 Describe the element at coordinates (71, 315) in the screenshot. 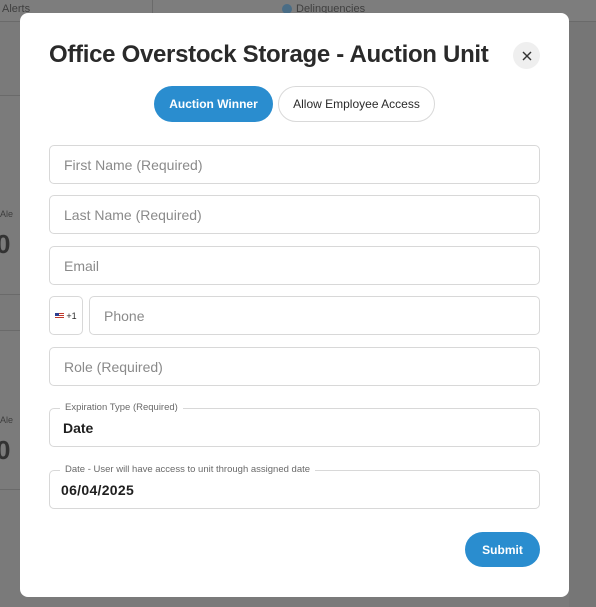

I see `phone-country-code: +1` at that location.